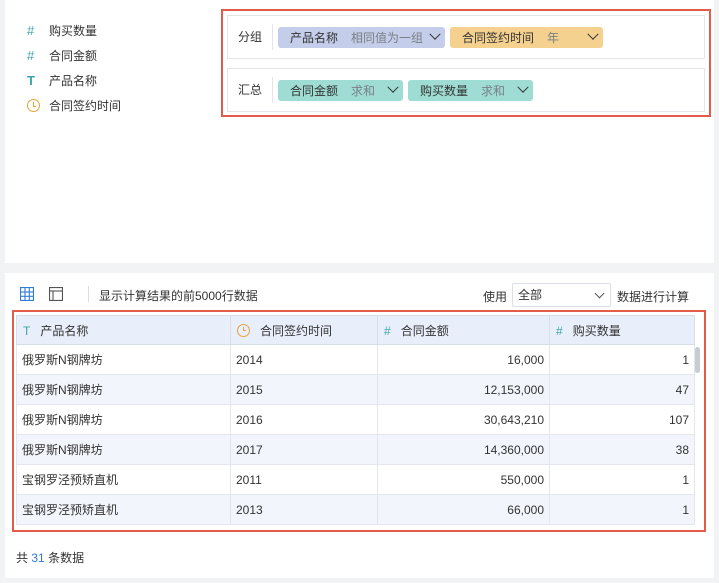 Image resolution: width=719 pixels, height=583 pixels. I want to click on sum-label: 汇总, so click(250, 90).